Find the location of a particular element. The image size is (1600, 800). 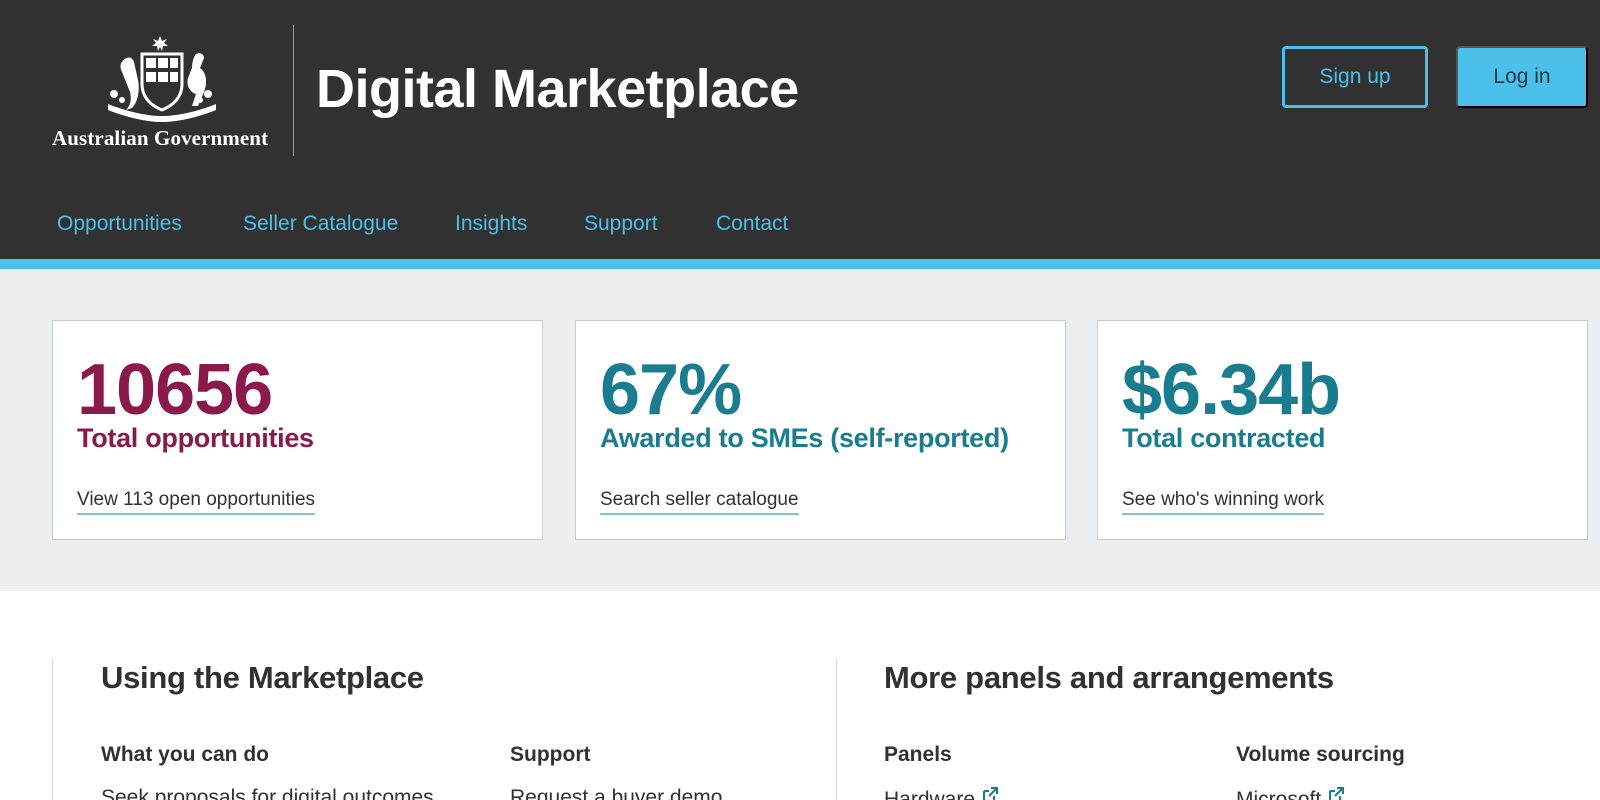

stat-number: 67% is located at coordinates (671, 390).